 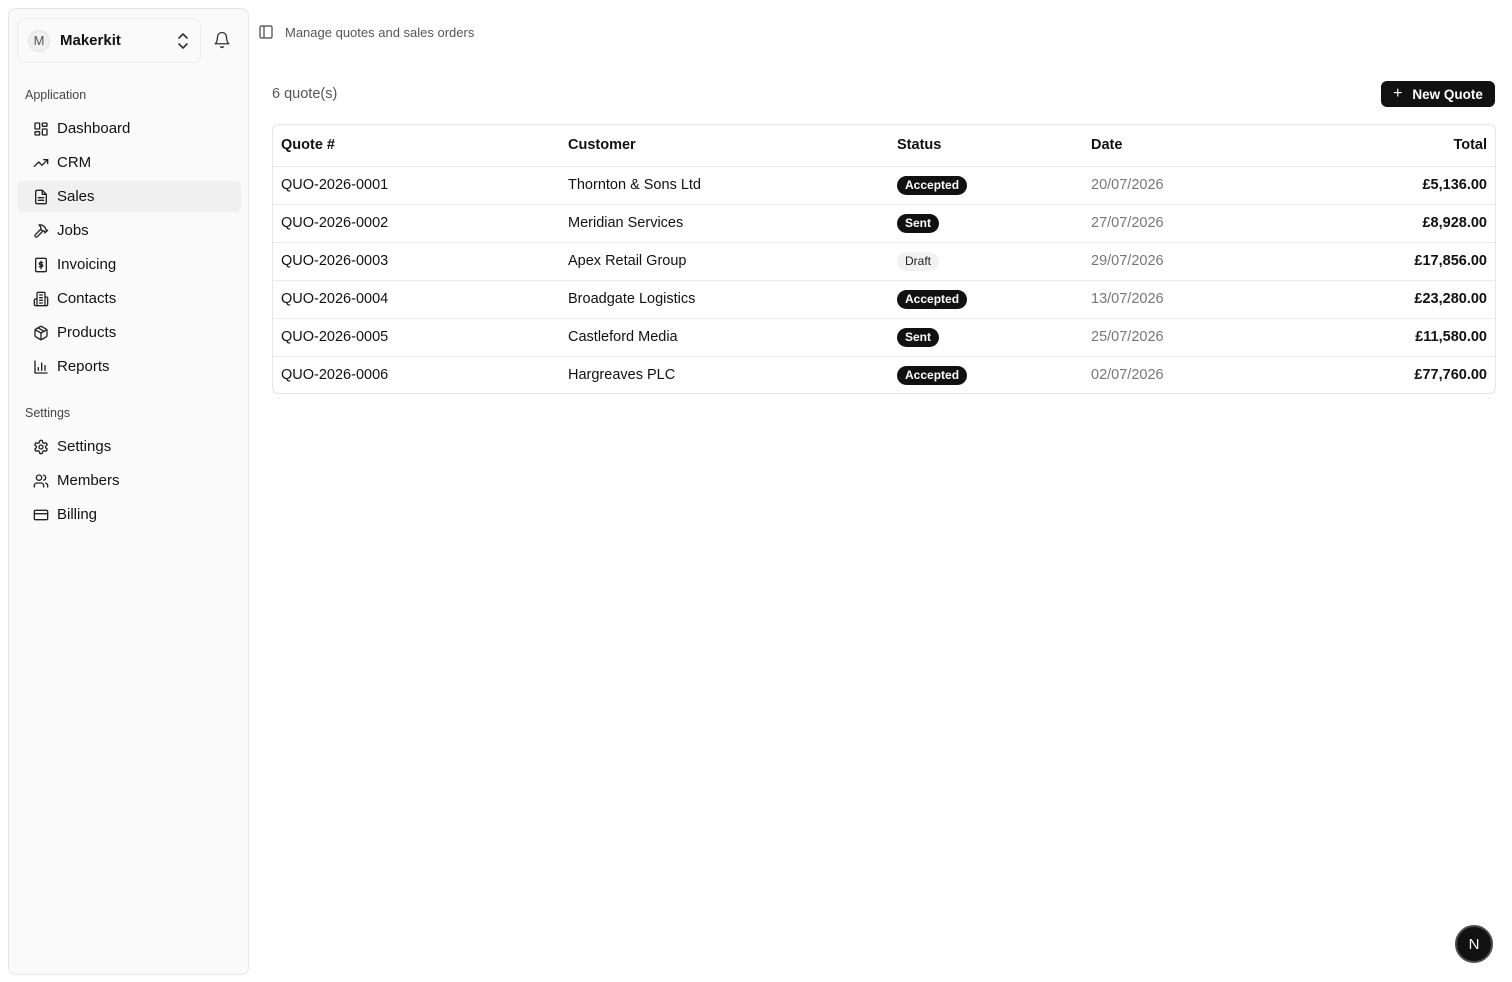 What do you see at coordinates (56, 95) in the screenshot?
I see `nav-section-application: Application` at bounding box center [56, 95].